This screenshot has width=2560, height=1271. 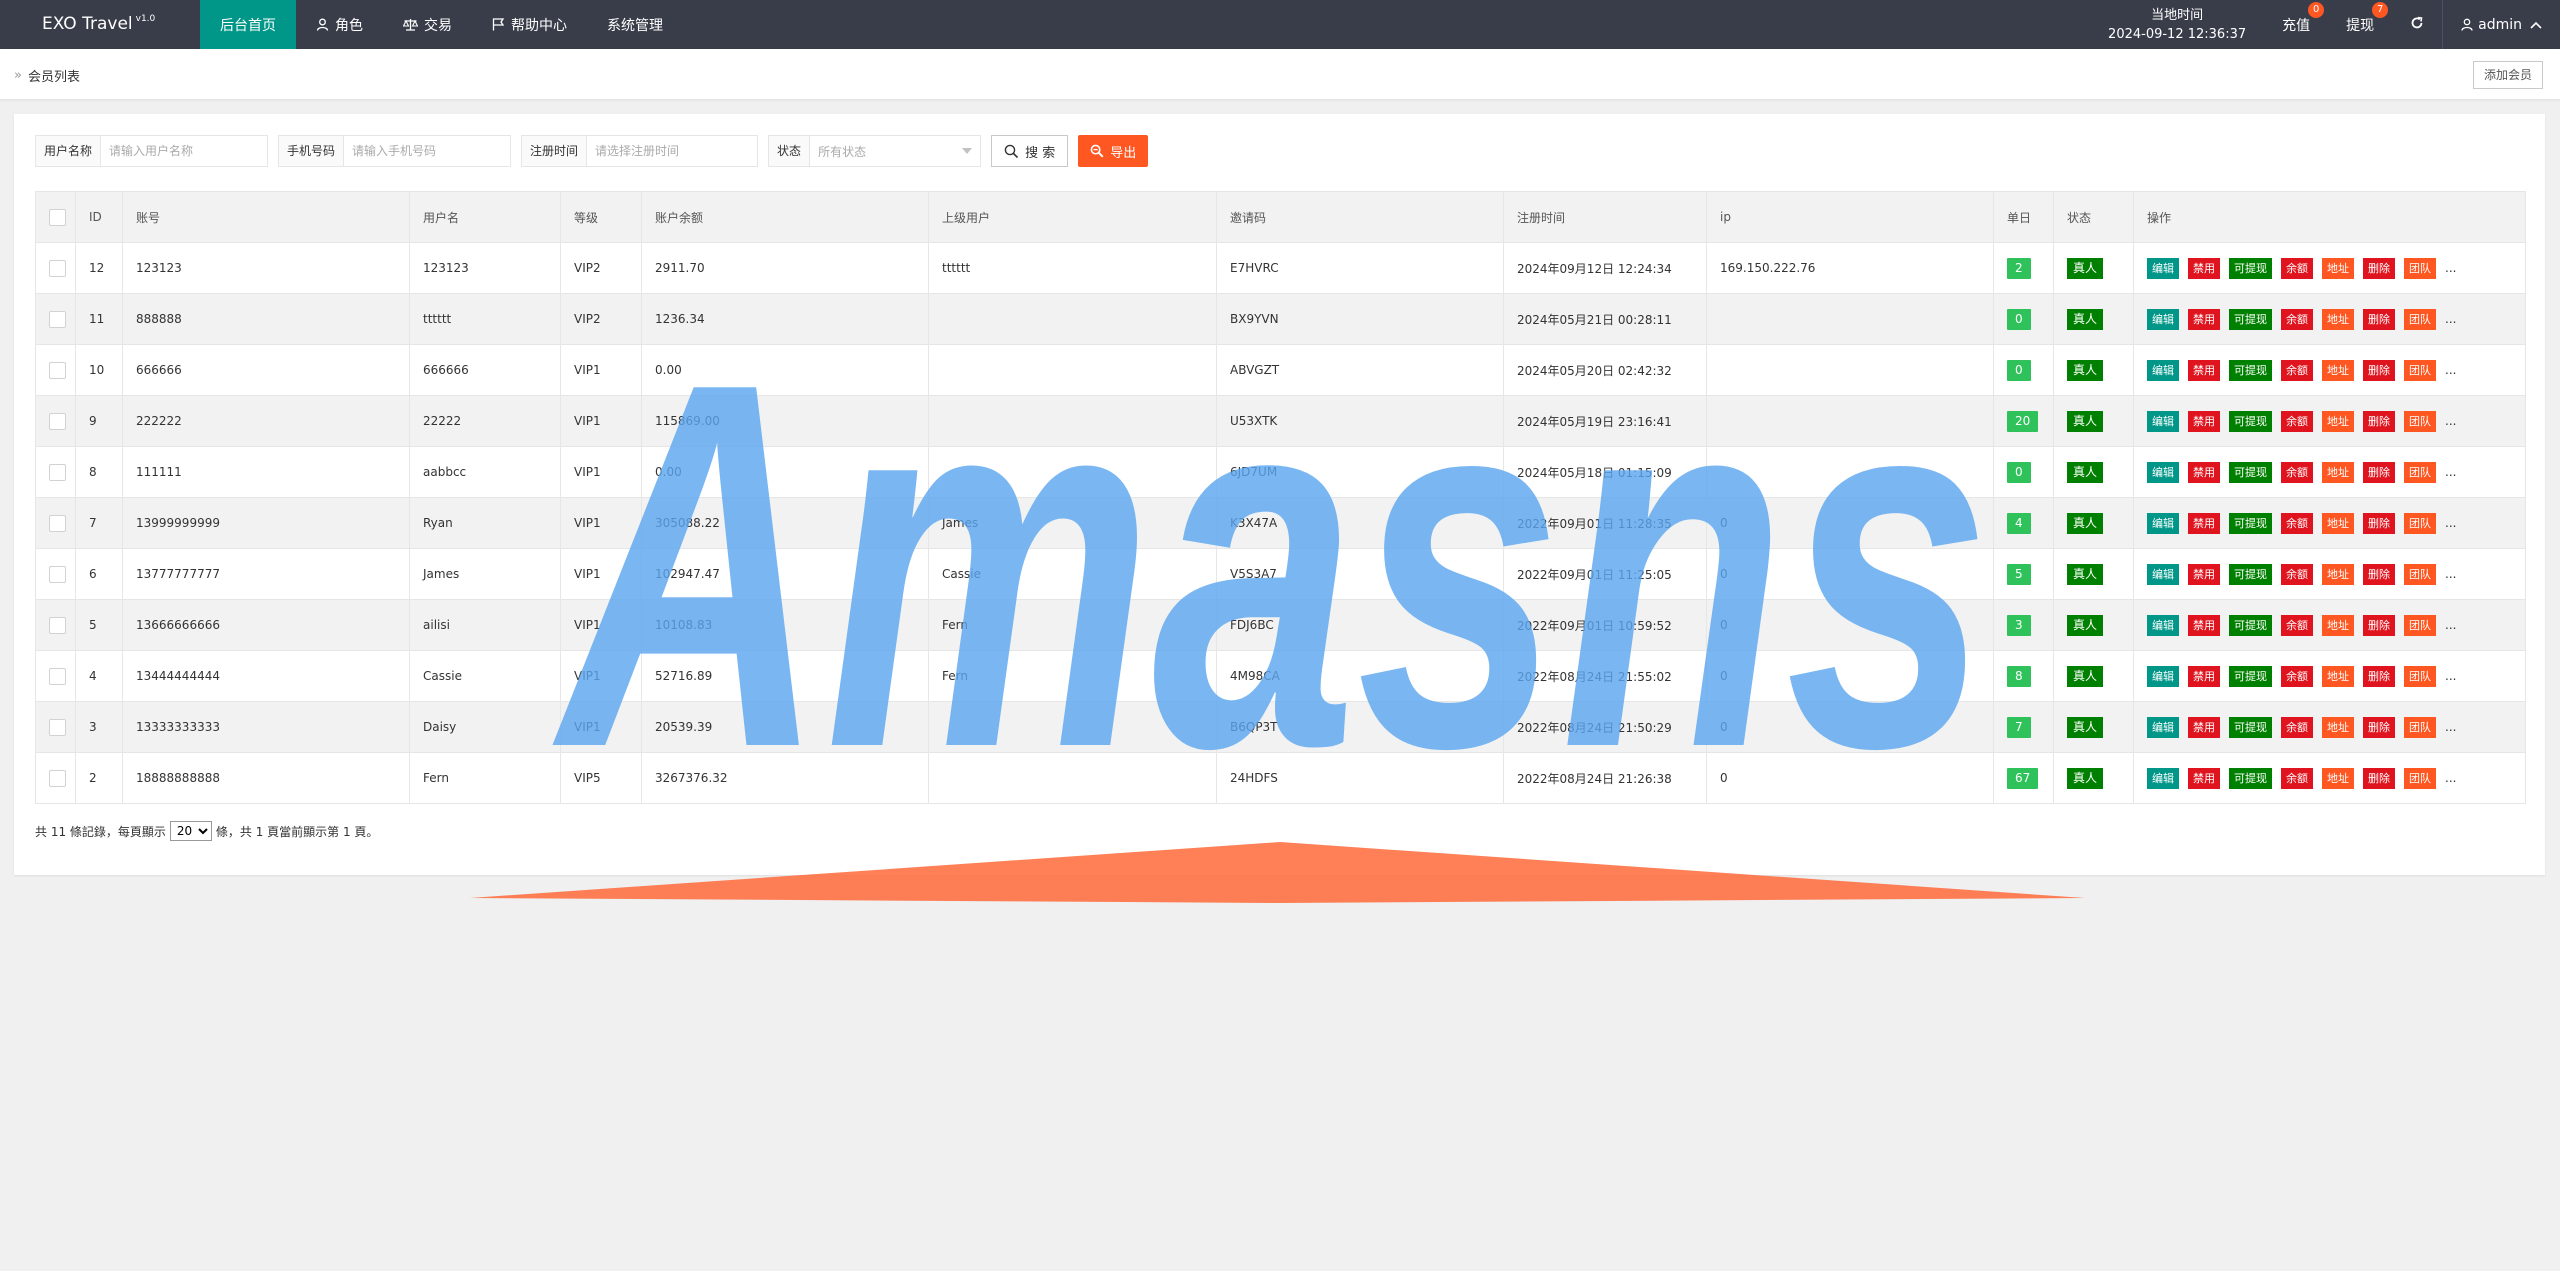 I want to click on column-header: 账户余额, so click(x=785, y=217).